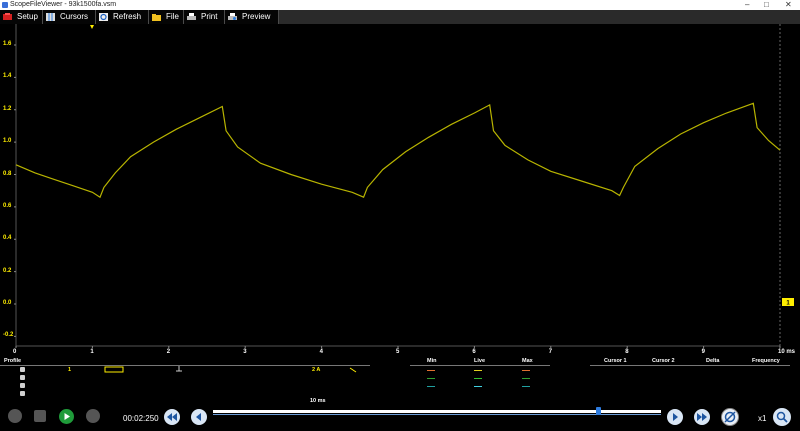 The width and height of the screenshot is (800, 431). I want to click on trigger-slope-icon, so click(353, 370).